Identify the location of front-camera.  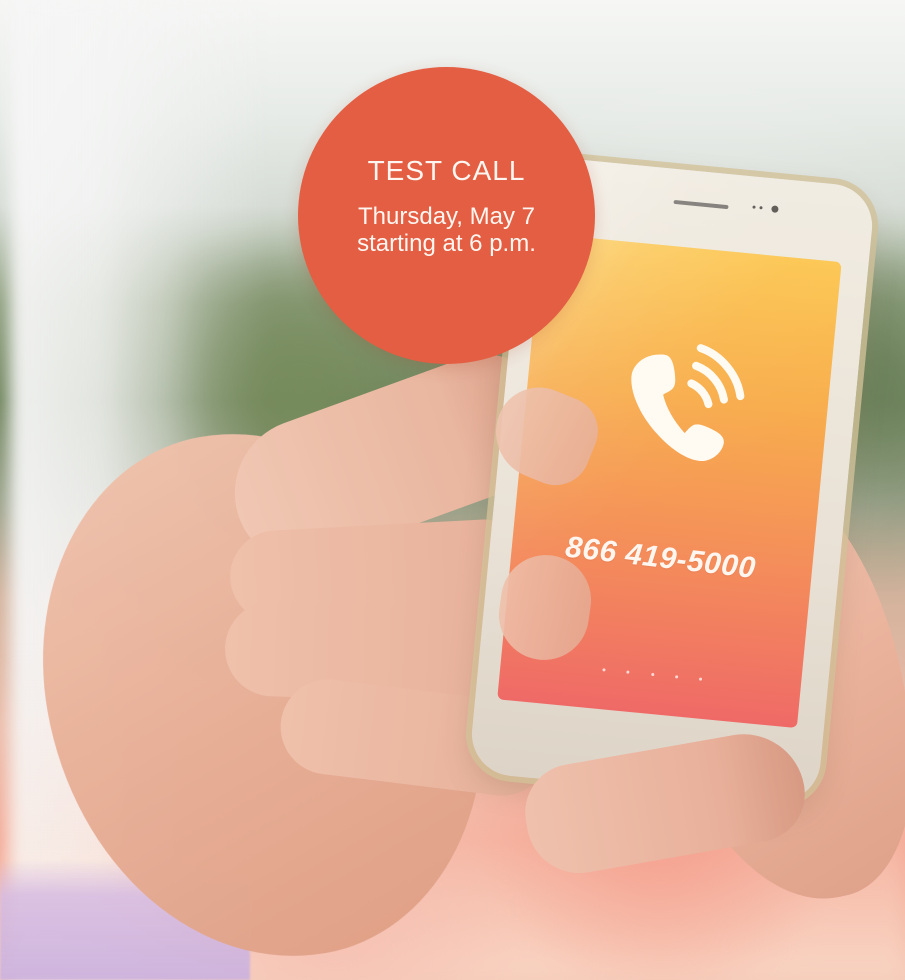
(775, 209).